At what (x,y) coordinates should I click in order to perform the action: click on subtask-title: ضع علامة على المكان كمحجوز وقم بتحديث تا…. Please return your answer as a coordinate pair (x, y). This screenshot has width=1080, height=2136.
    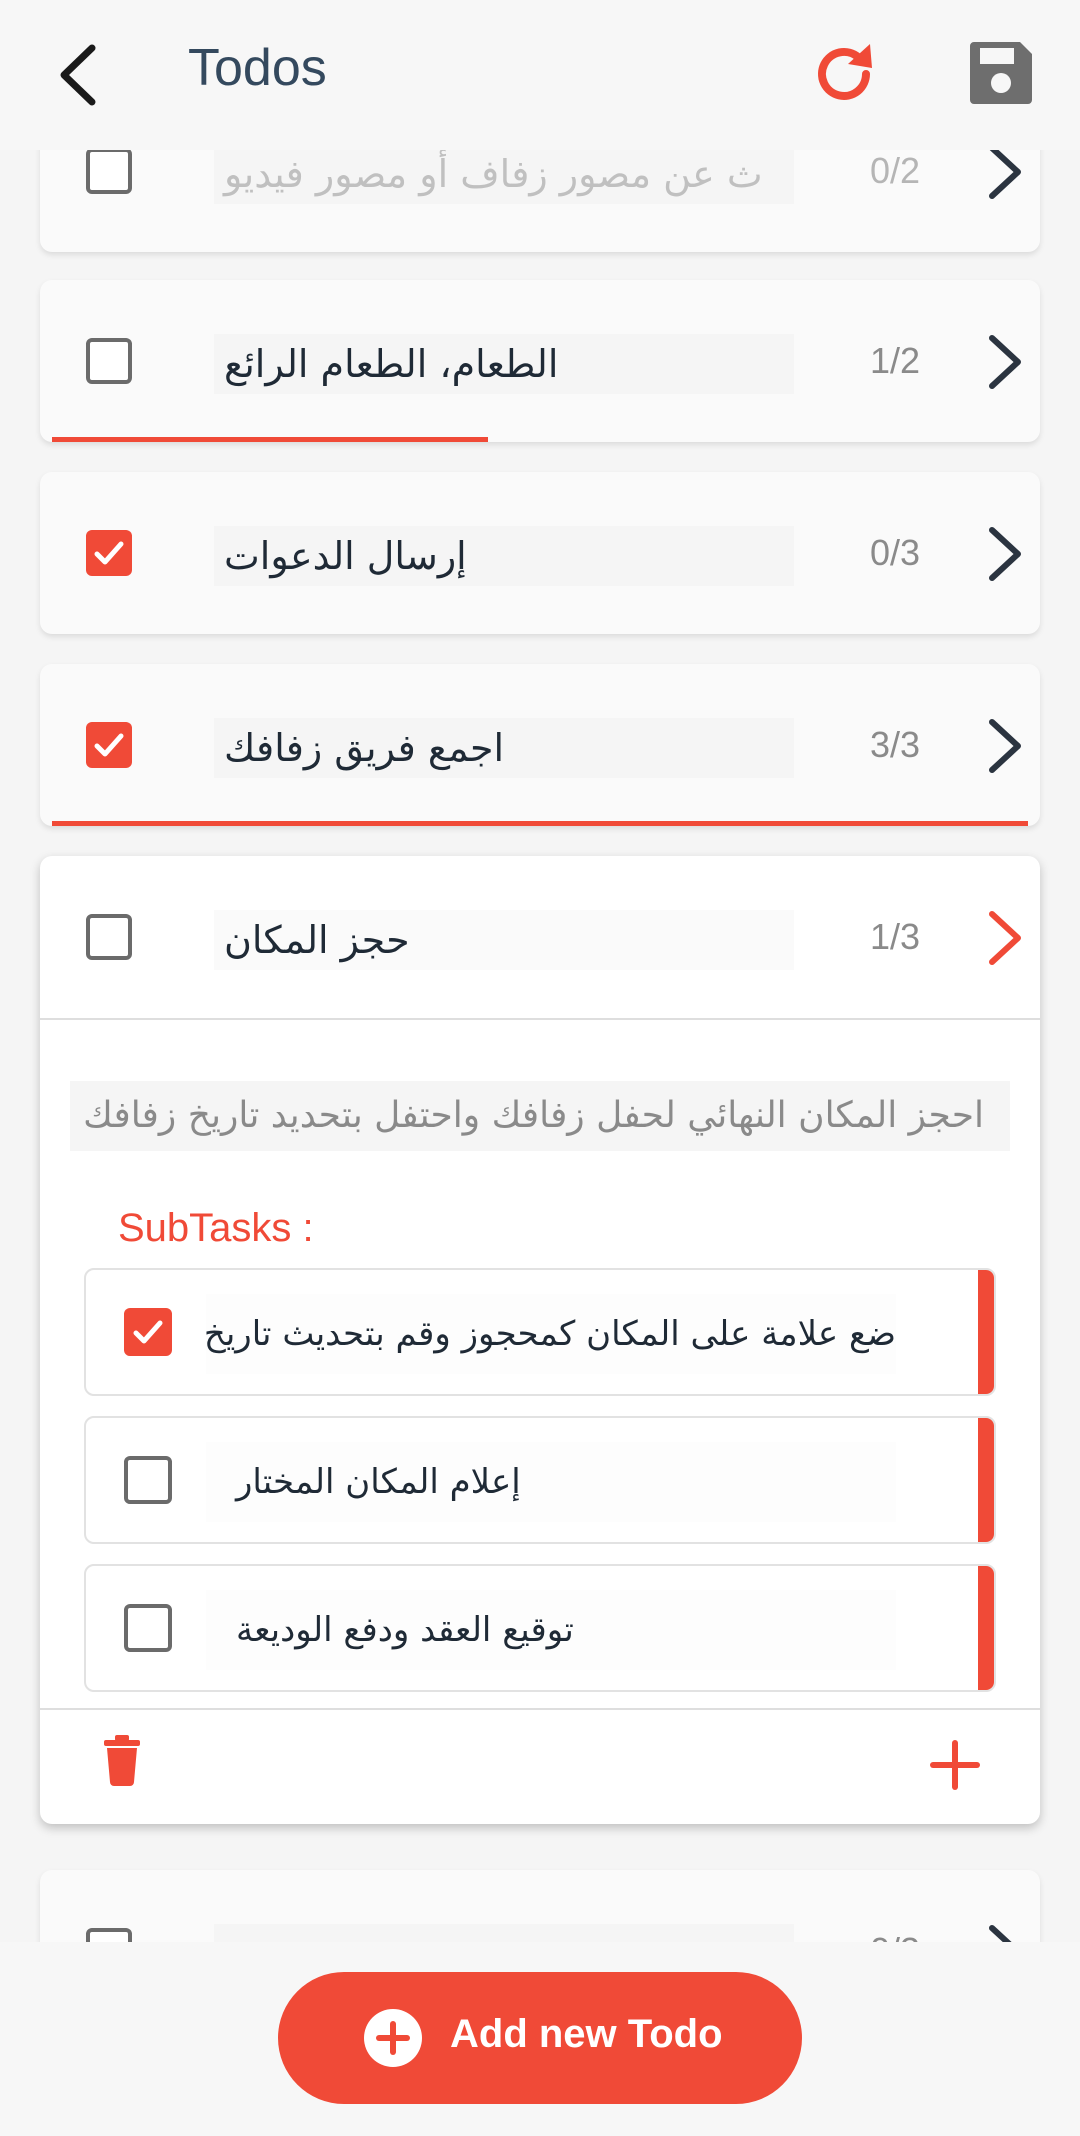
    Looking at the image, I should click on (551, 1334).